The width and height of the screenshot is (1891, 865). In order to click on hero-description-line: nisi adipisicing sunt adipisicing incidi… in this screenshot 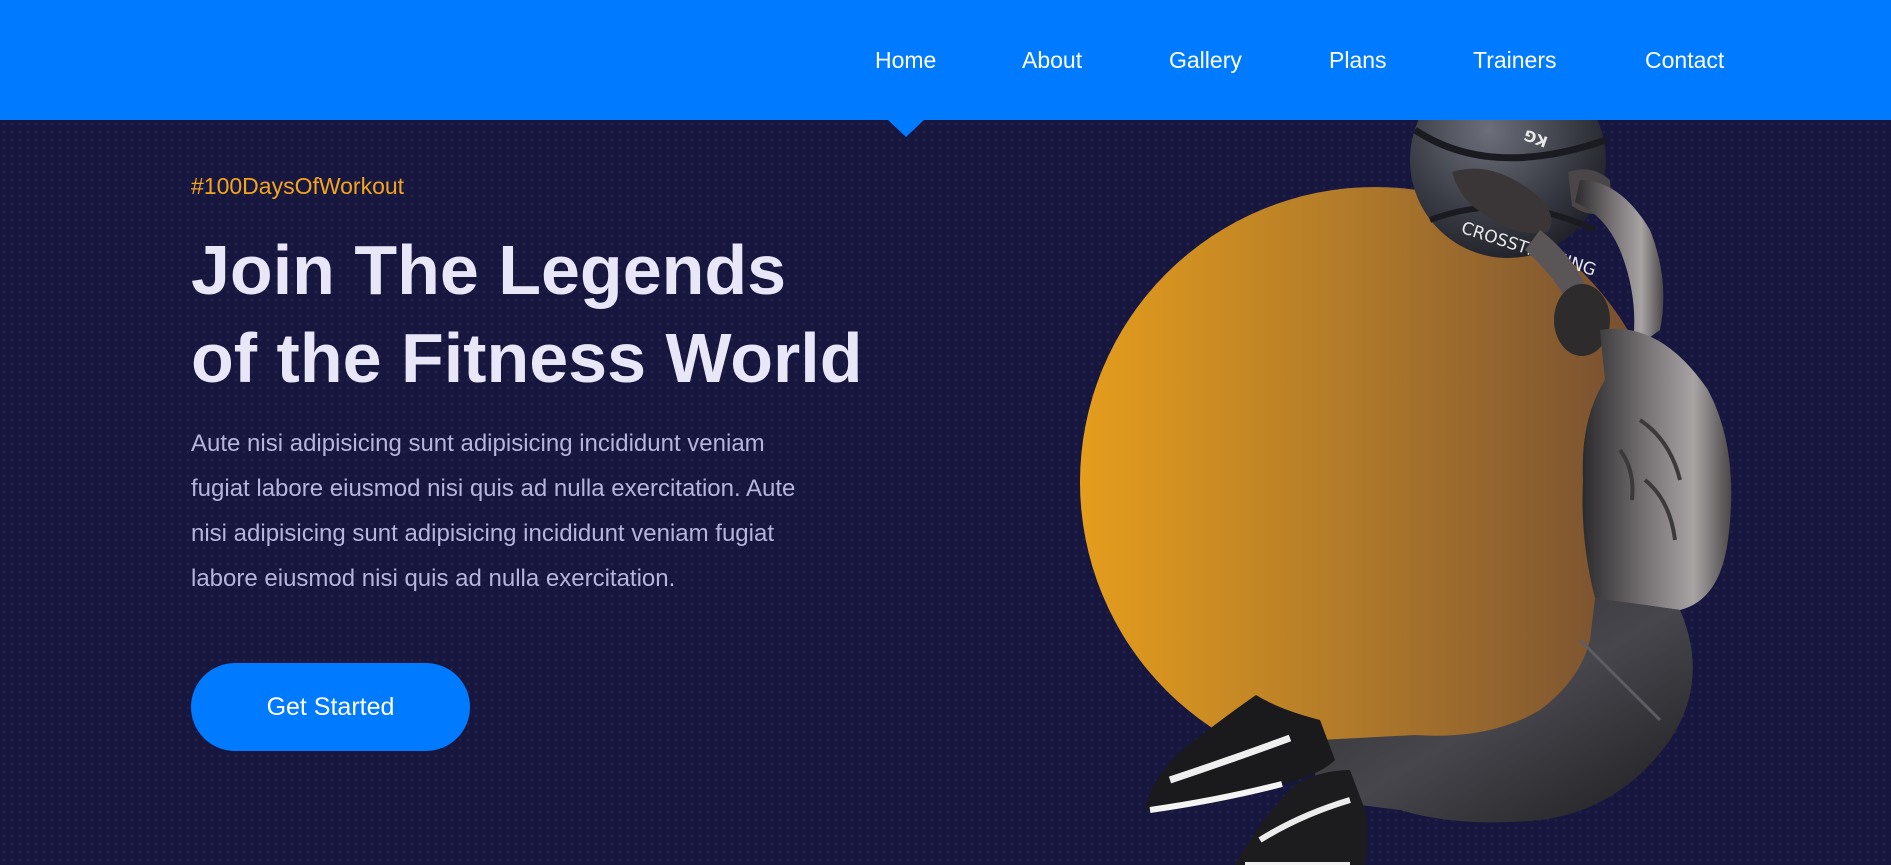, I will do `click(482, 533)`.